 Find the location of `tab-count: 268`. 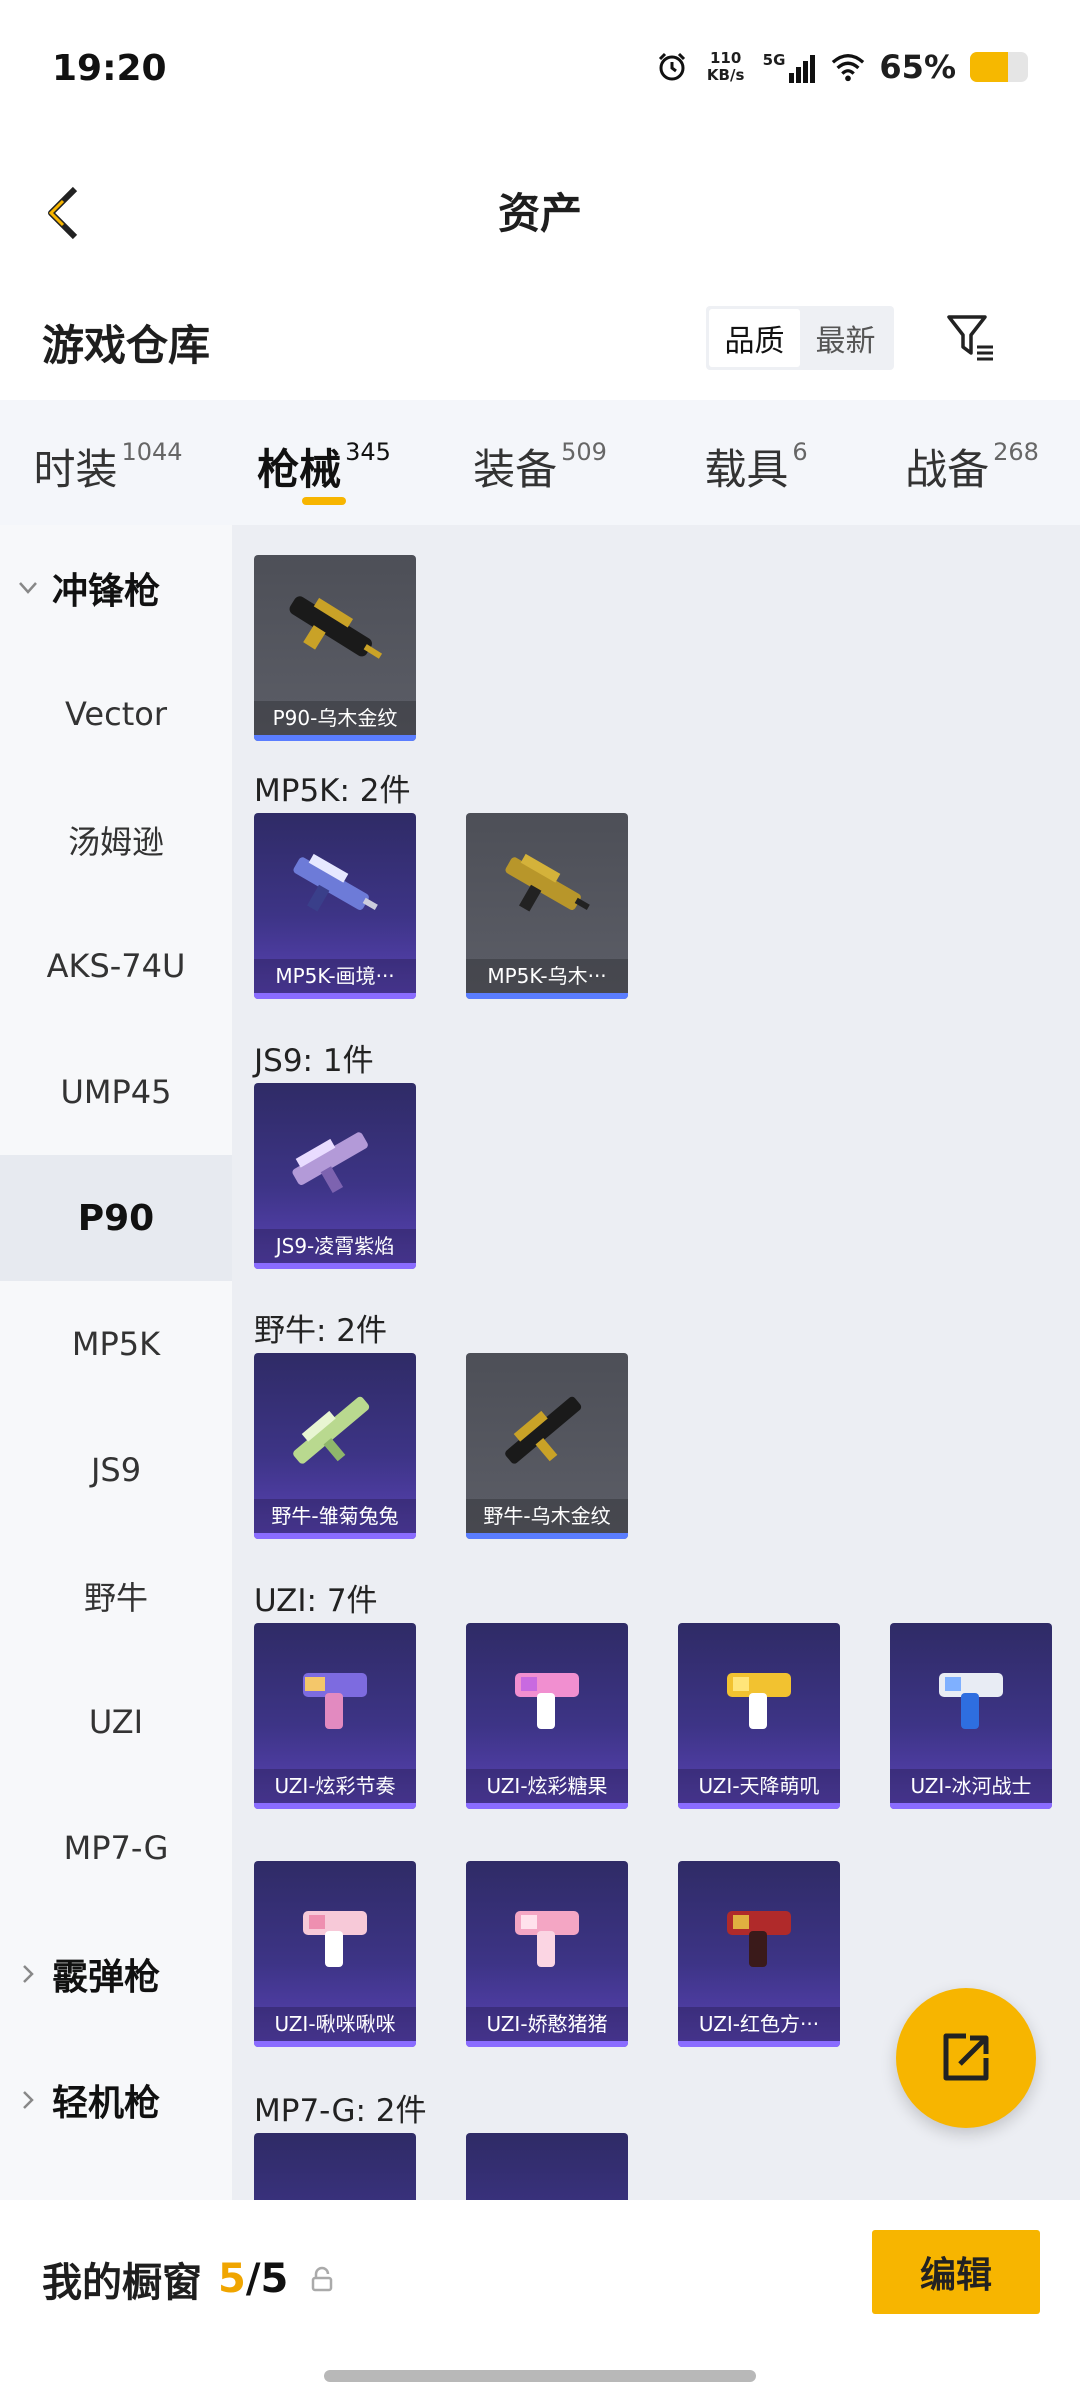

tab-count: 268 is located at coordinates (1016, 452).